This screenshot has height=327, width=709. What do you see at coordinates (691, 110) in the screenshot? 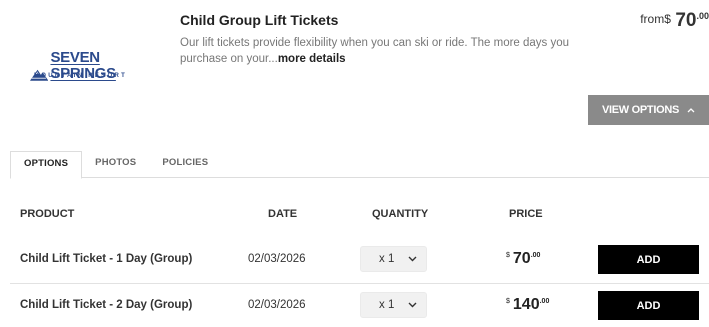
I see `chevron-up-icon` at bounding box center [691, 110].